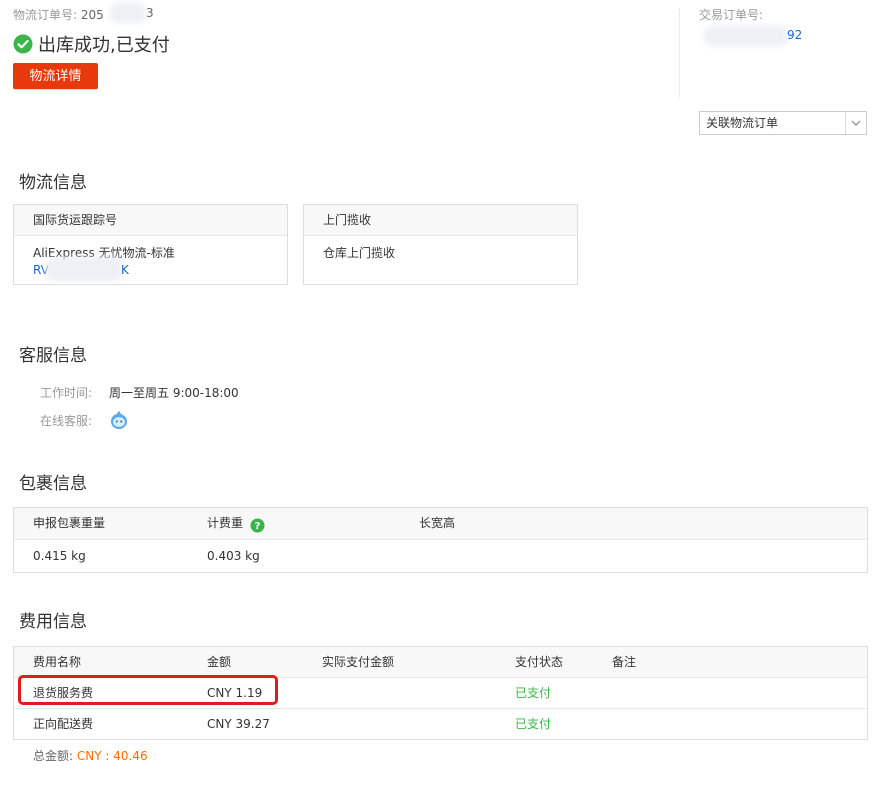  I want to click on table-row: 0.415 kg 0.403 kg, so click(440, 555).